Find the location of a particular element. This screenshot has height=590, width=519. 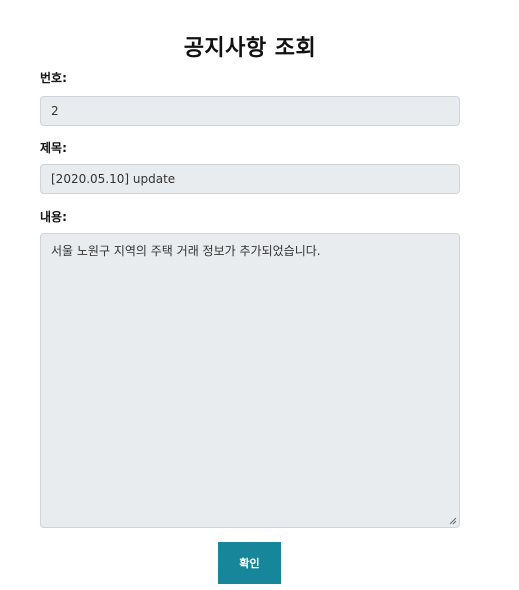

content-label: 내용: is located at coordinates (53, 217).